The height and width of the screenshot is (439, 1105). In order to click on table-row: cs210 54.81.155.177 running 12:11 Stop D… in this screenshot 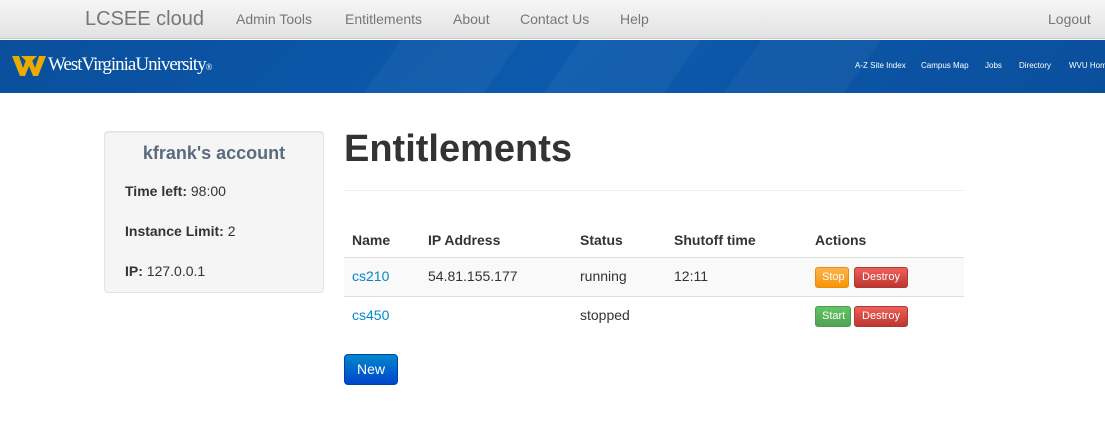, I will do `click(654, 277)`.